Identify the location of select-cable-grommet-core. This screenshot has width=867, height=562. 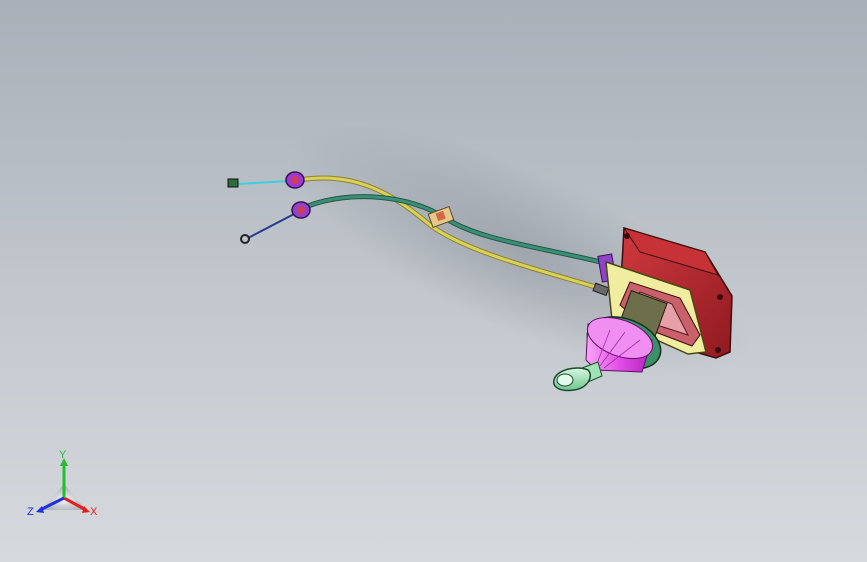
(295, 180).